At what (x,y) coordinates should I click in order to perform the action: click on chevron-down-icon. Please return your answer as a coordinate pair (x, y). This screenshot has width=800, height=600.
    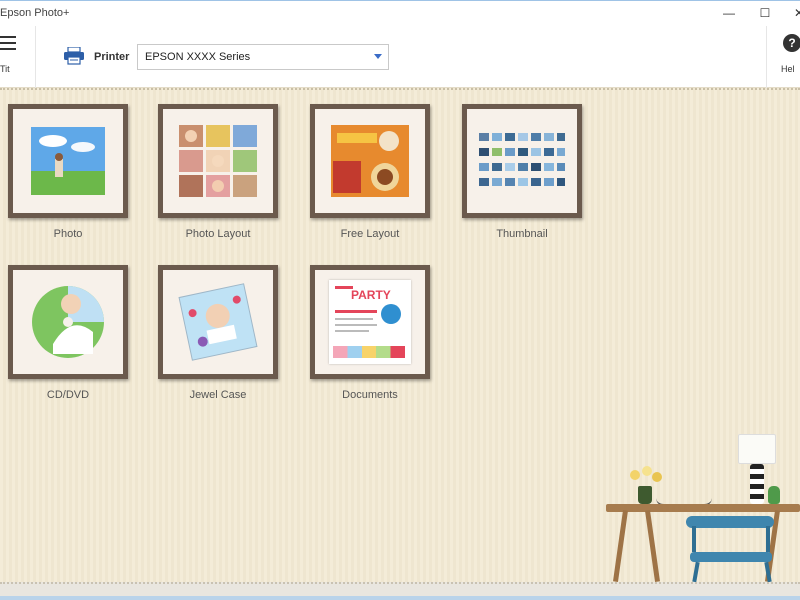
    Looking at the image, I should click on (378, 56).